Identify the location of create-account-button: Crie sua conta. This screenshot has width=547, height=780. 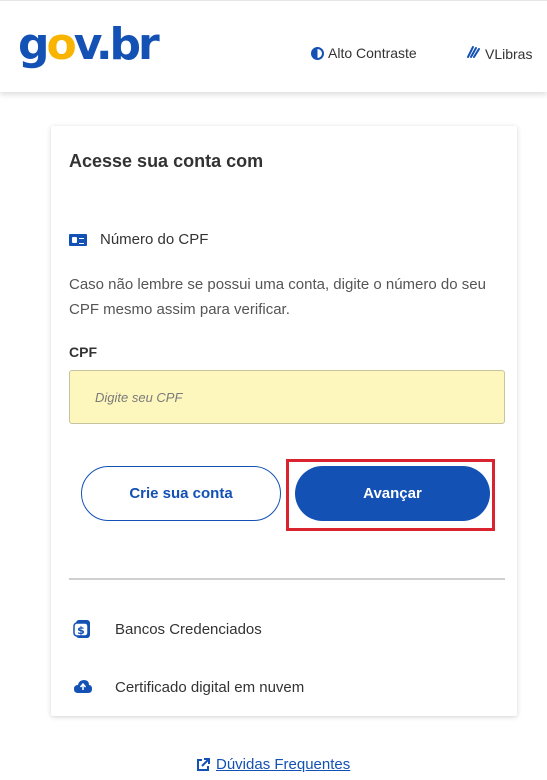
(181, 493).